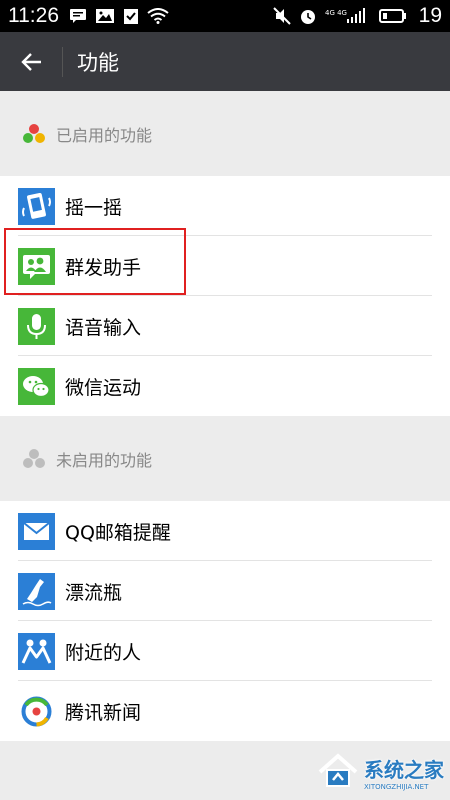 The width and height of the screenshot is (450, 800). Describe the element at coordinates (36, 266) in the screenshot. I see `group-send-icon` at that location.